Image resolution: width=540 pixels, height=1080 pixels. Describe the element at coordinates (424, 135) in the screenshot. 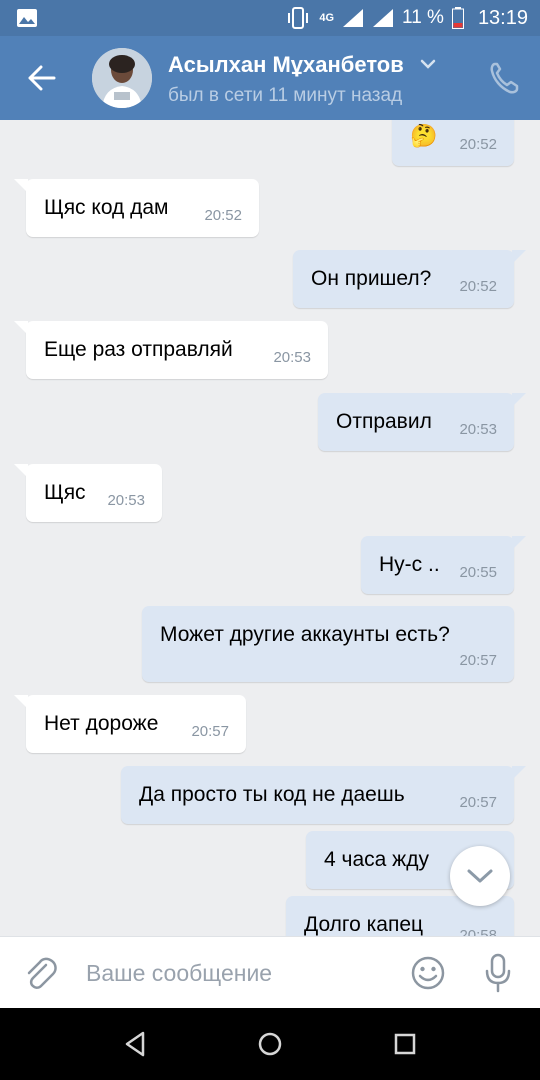

I see `message-text: 🤔` at that location.